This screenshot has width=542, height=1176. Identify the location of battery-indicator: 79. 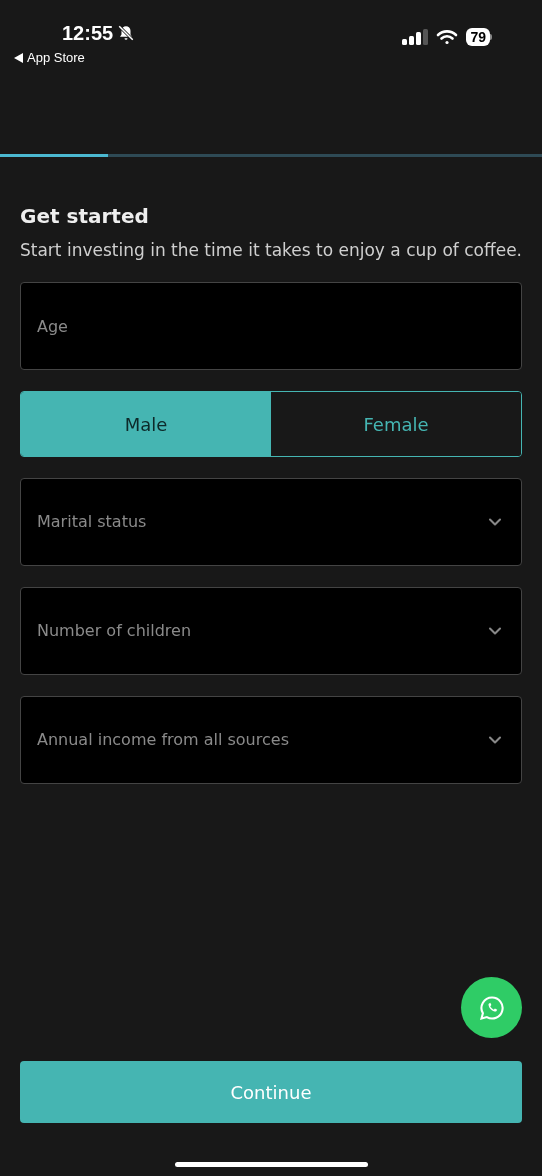
(479, 37).